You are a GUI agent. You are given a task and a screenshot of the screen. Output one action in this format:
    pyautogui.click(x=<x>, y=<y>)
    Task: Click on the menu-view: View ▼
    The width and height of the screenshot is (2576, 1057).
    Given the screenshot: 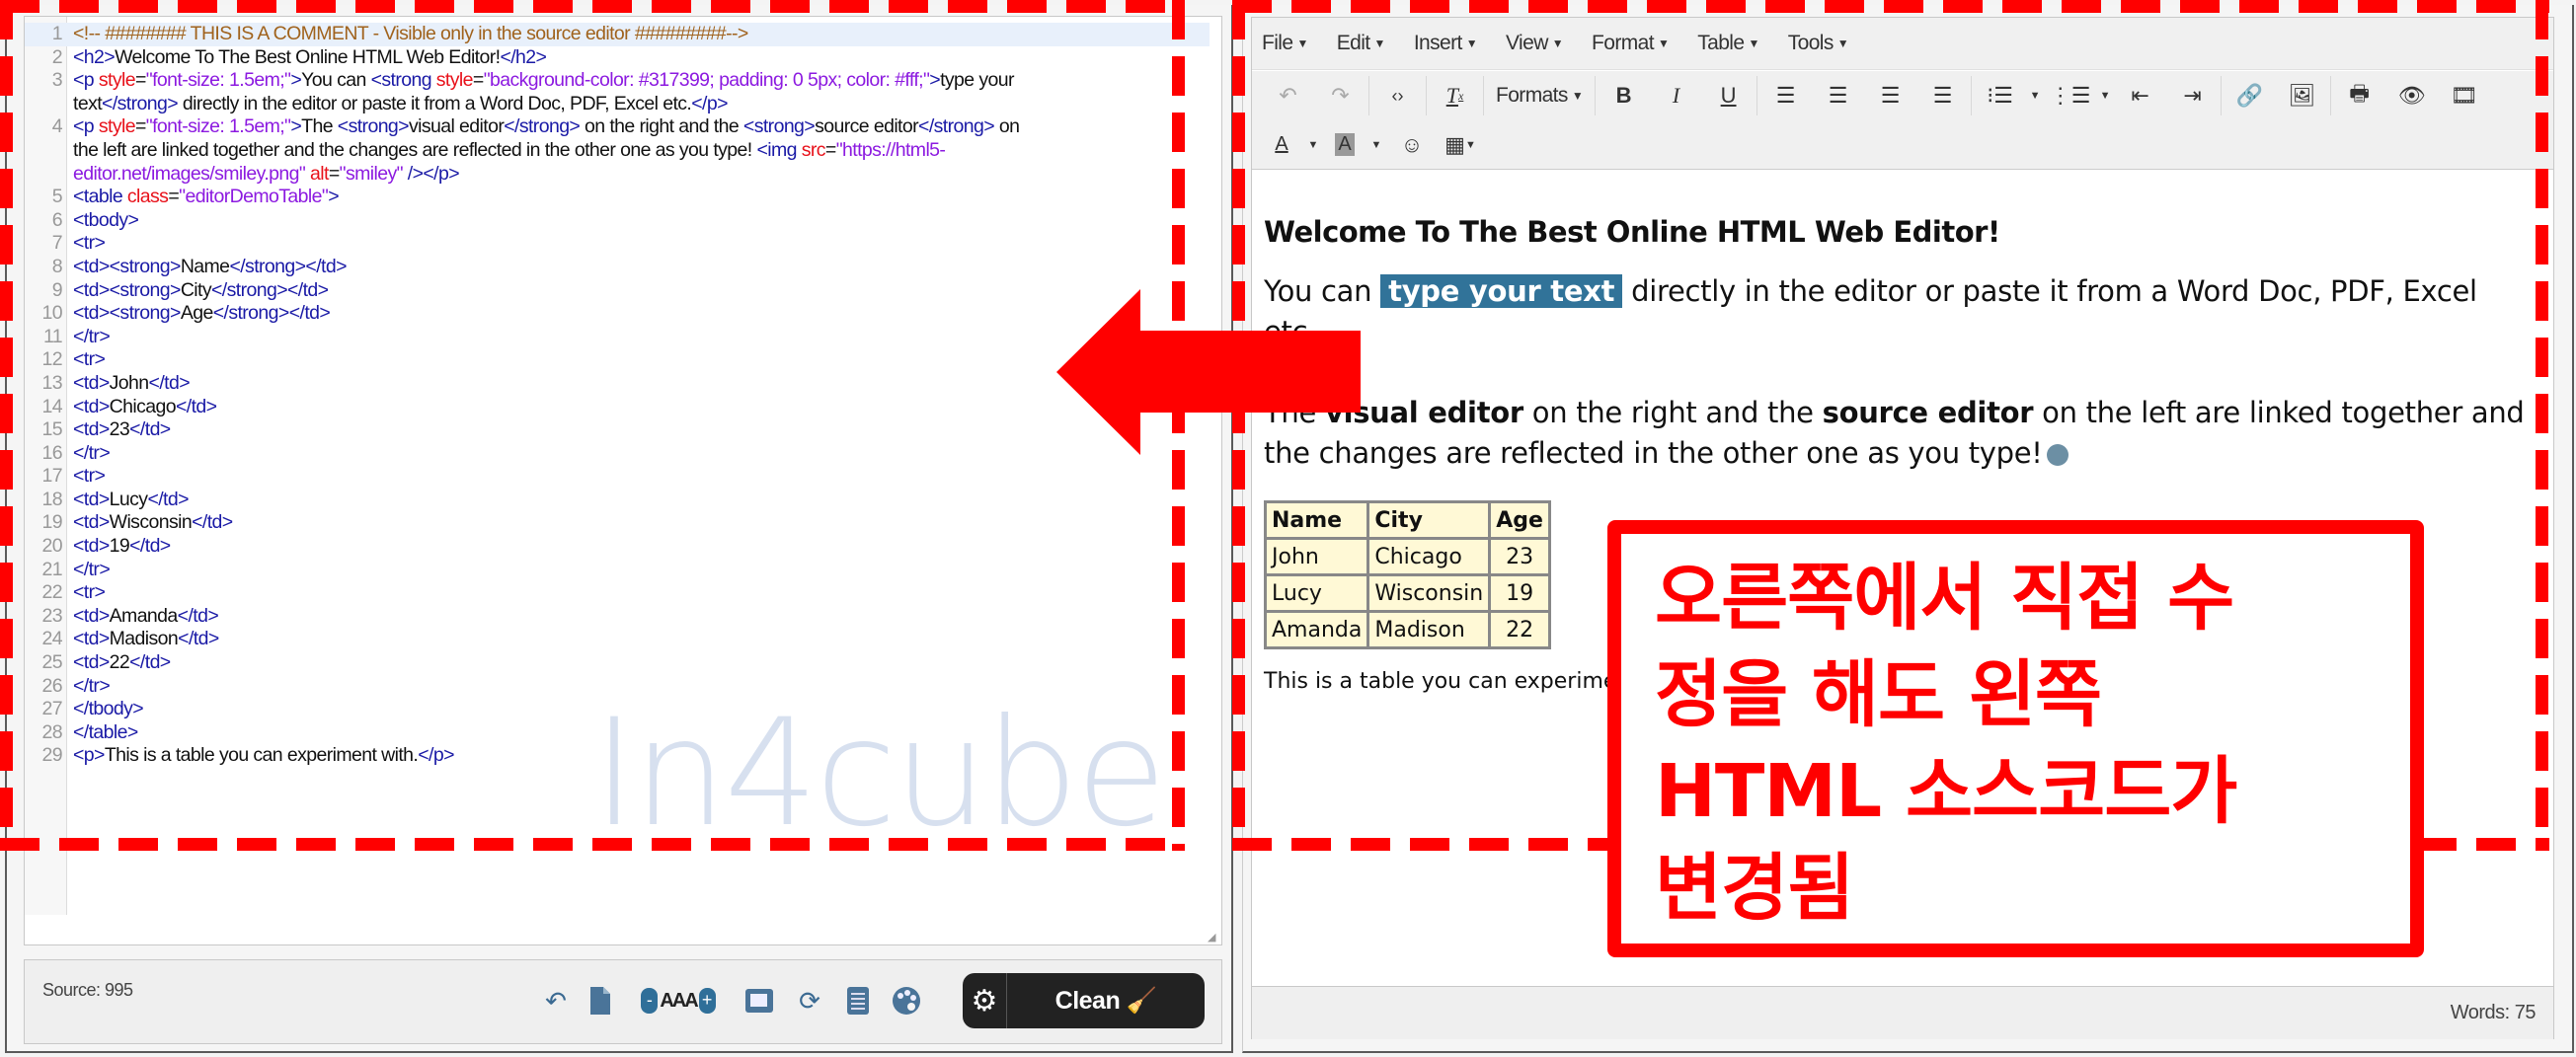 What is the action you would take?
    pyautogui.click(x=1535, y=44)
    